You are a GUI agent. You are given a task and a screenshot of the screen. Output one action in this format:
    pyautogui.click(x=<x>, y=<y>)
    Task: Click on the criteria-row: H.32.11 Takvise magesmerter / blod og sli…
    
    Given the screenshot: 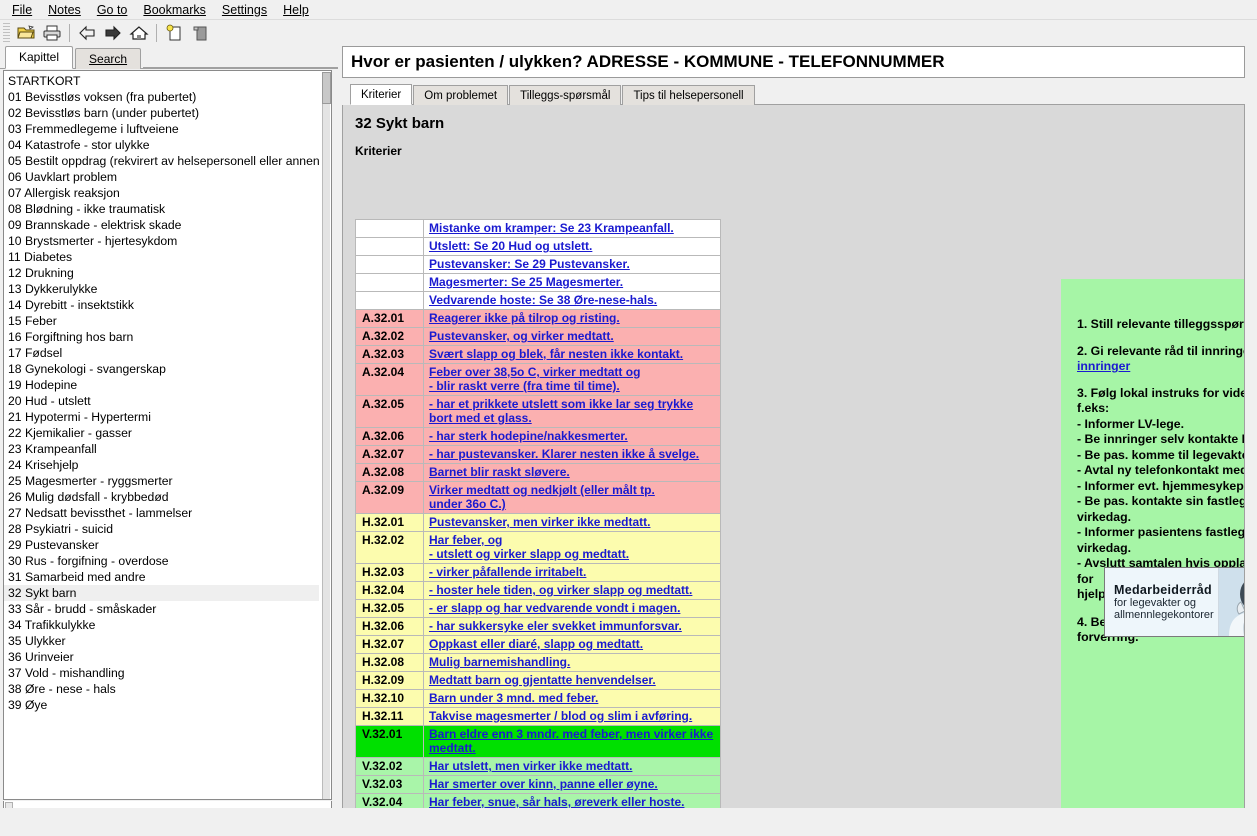 What is the action you would take?
    pyautogui.click(x=538, y=716)
    